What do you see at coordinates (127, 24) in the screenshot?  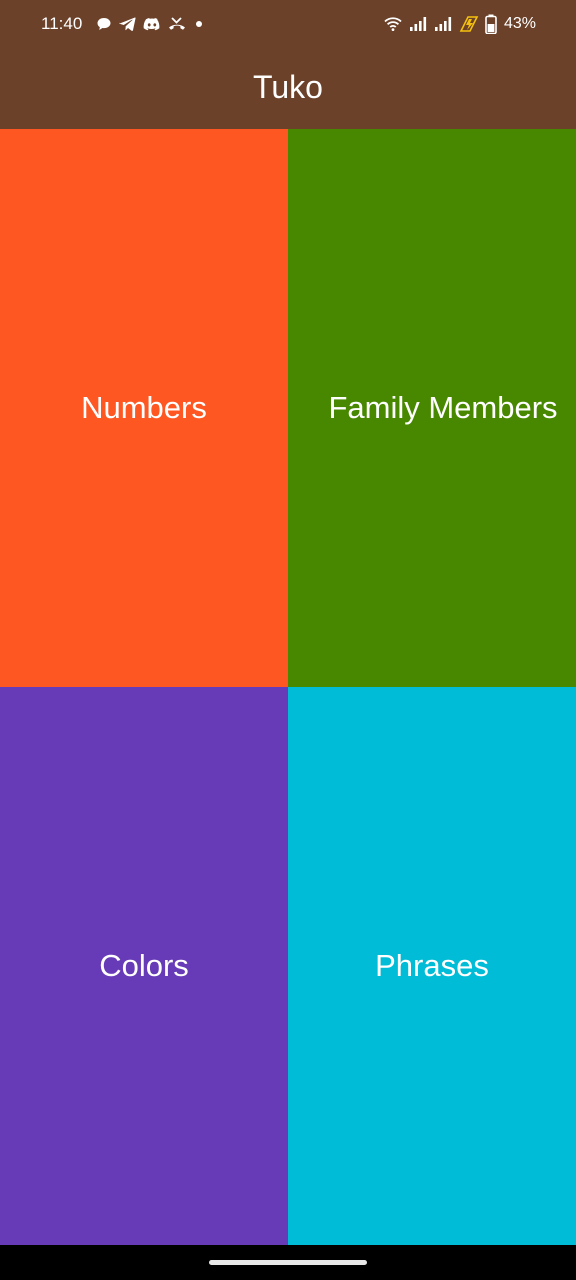 I see `telegram-icon` at bounding box center [127, 24].